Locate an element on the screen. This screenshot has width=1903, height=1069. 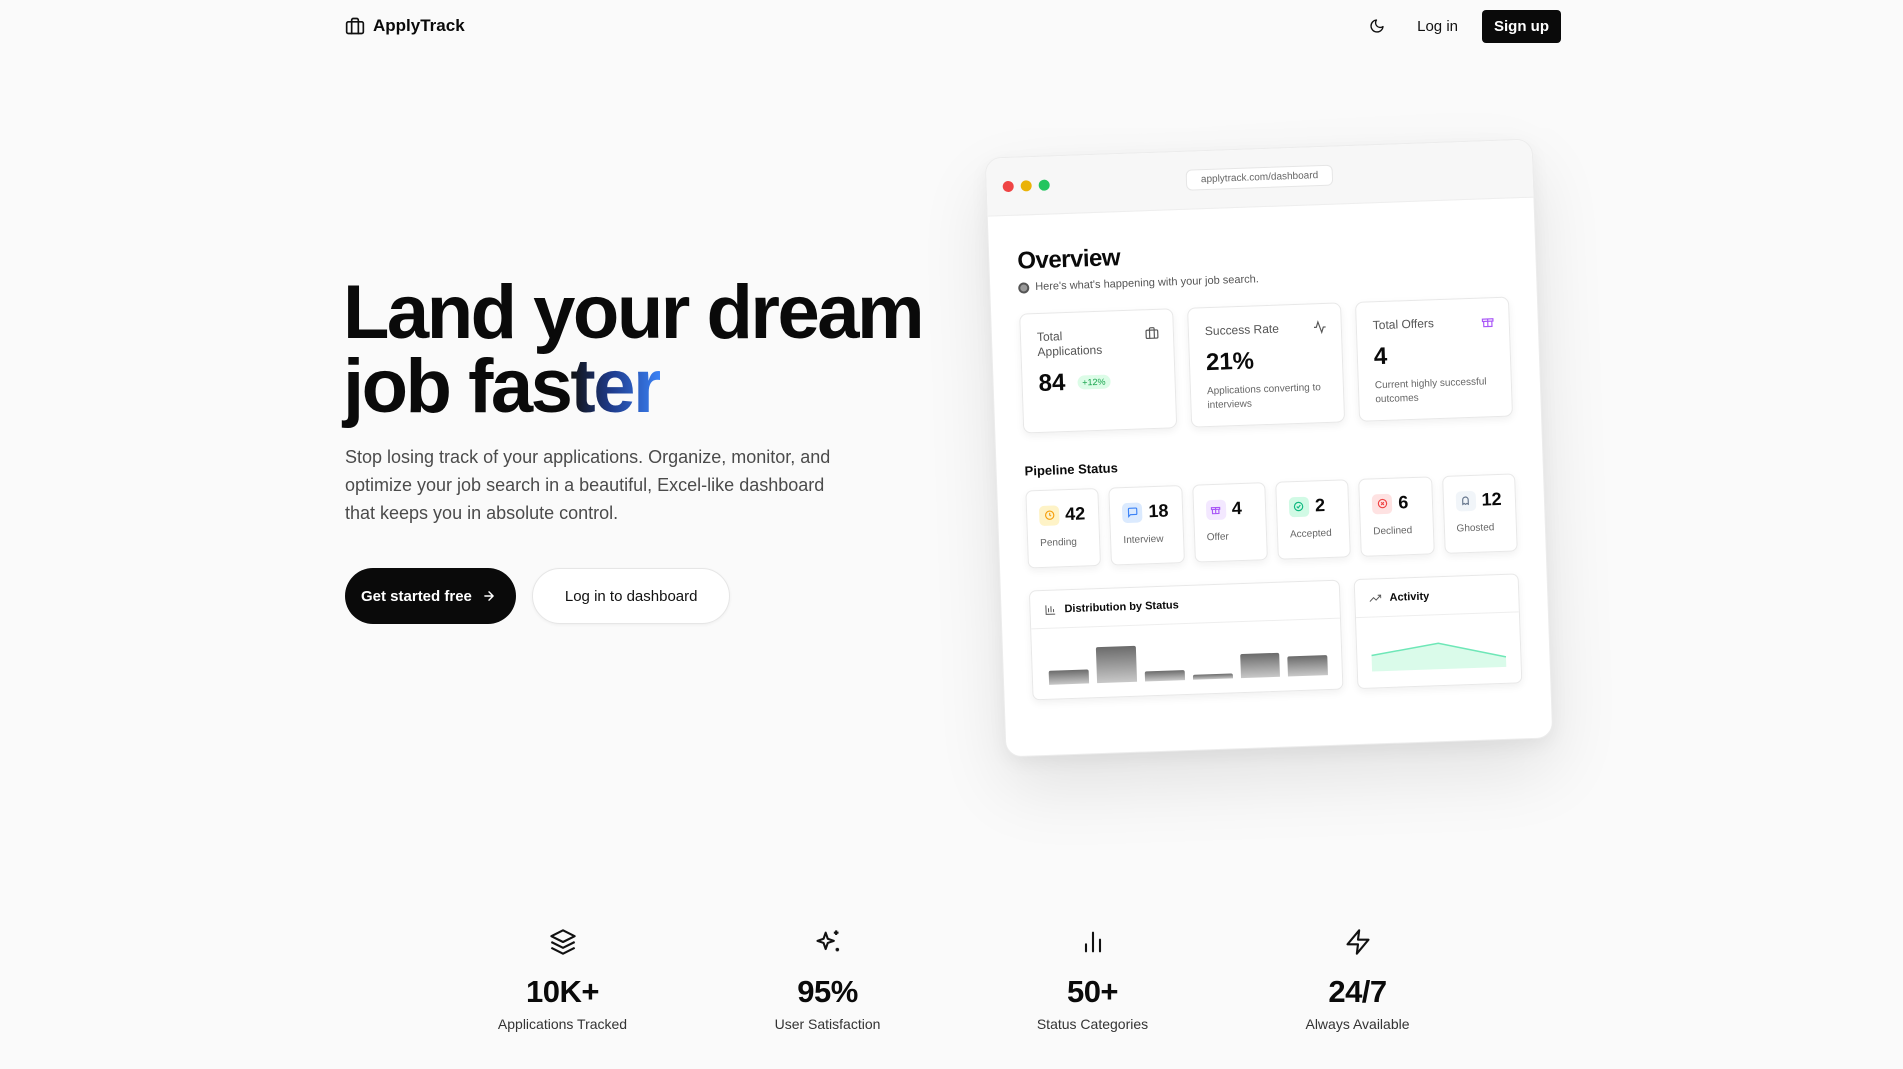
stat-caption: Status Categories is located at coordinates (1092, 1024).